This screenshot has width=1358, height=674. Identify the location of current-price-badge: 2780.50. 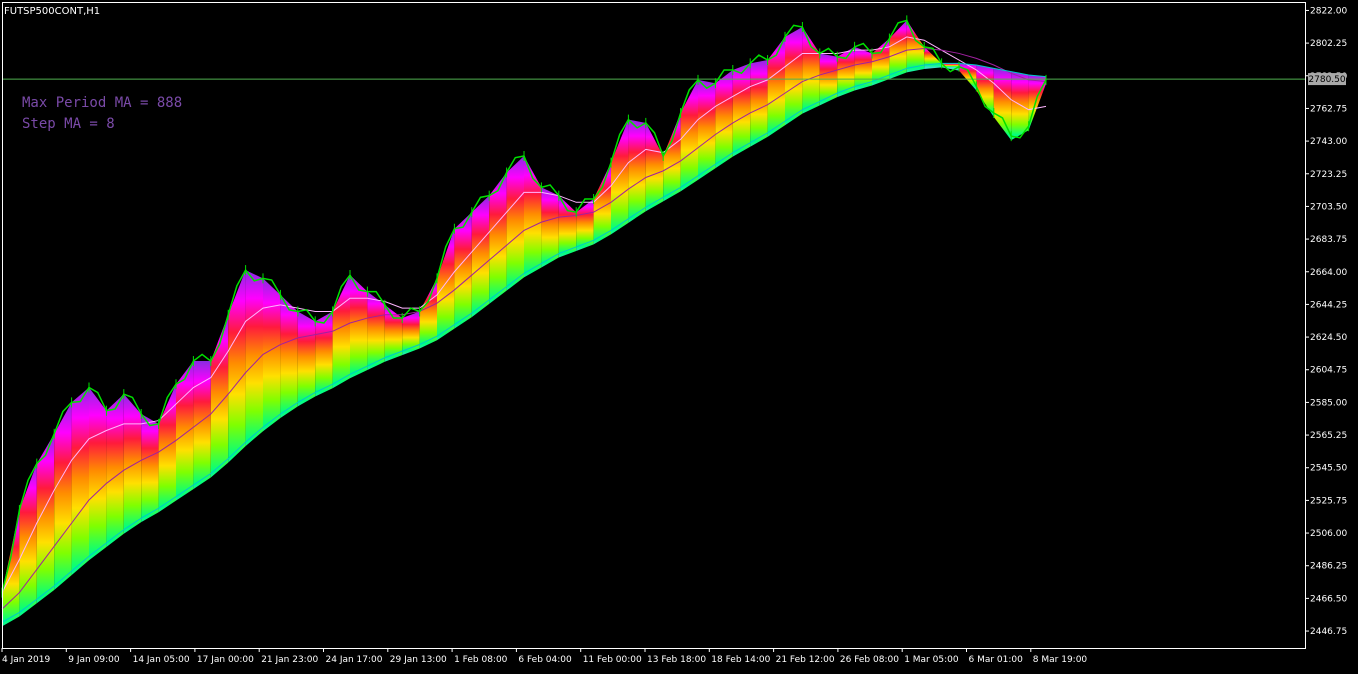
(1327, 79).